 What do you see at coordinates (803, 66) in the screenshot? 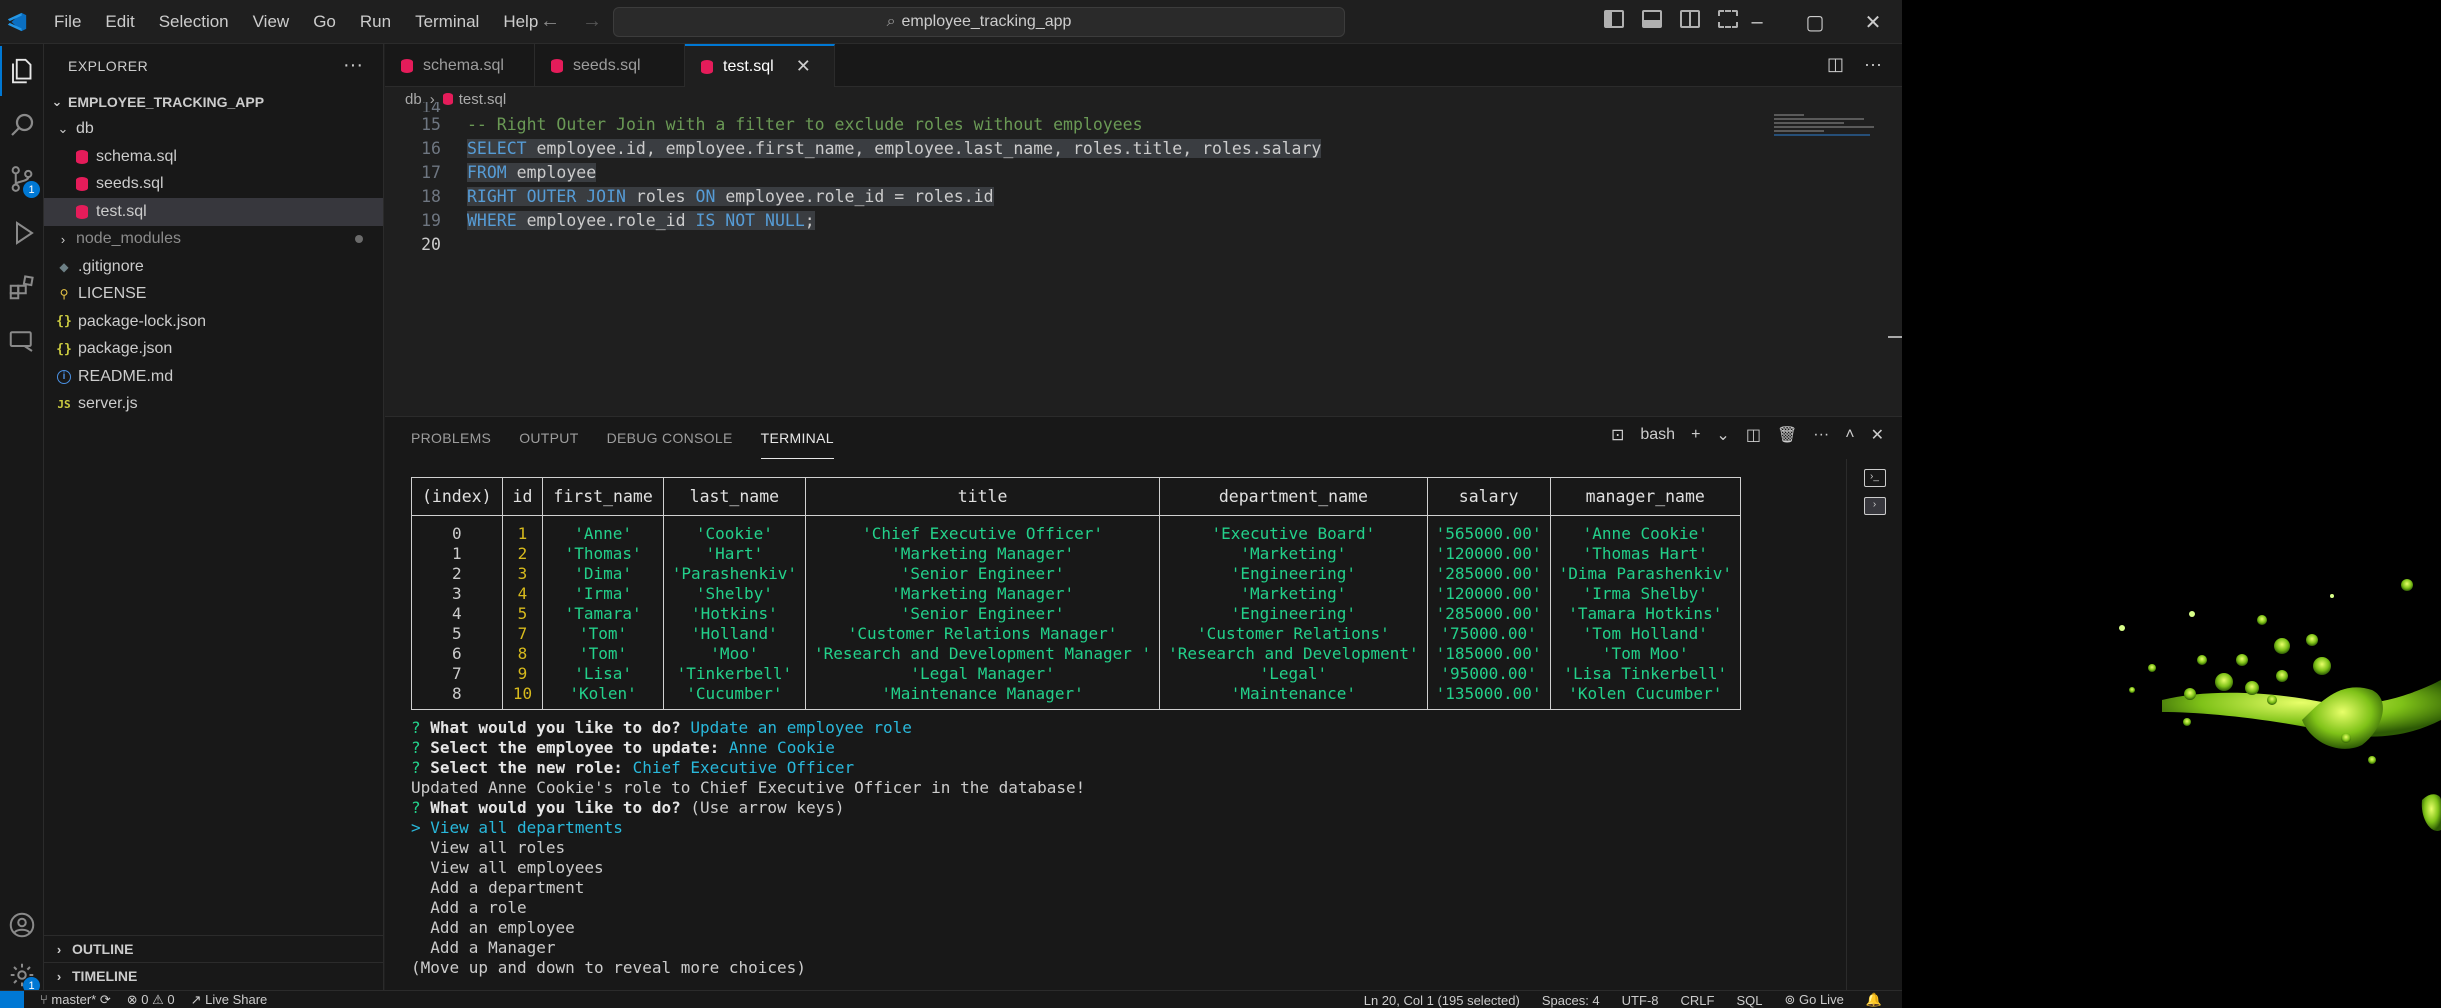
I see `close-tab-icon: ✕` at bounding box center [803, 66].